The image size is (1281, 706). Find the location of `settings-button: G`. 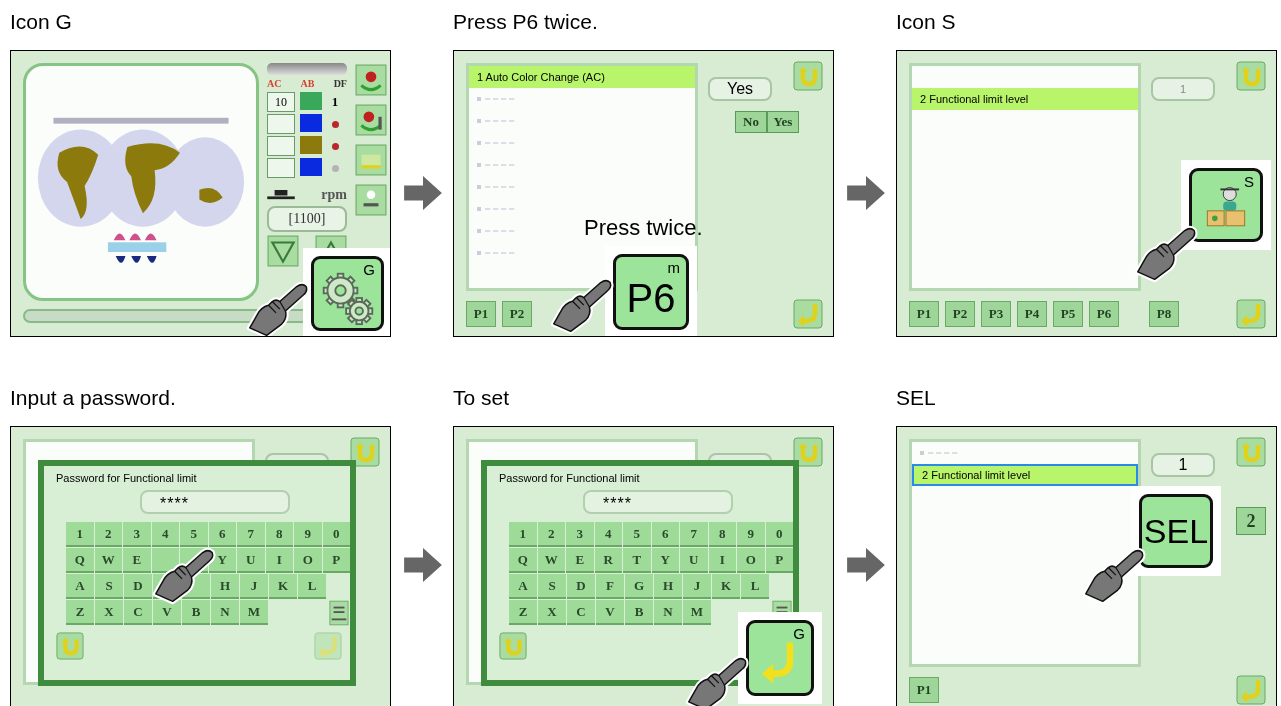

settings-button: G is located at coordinates (347, 293).